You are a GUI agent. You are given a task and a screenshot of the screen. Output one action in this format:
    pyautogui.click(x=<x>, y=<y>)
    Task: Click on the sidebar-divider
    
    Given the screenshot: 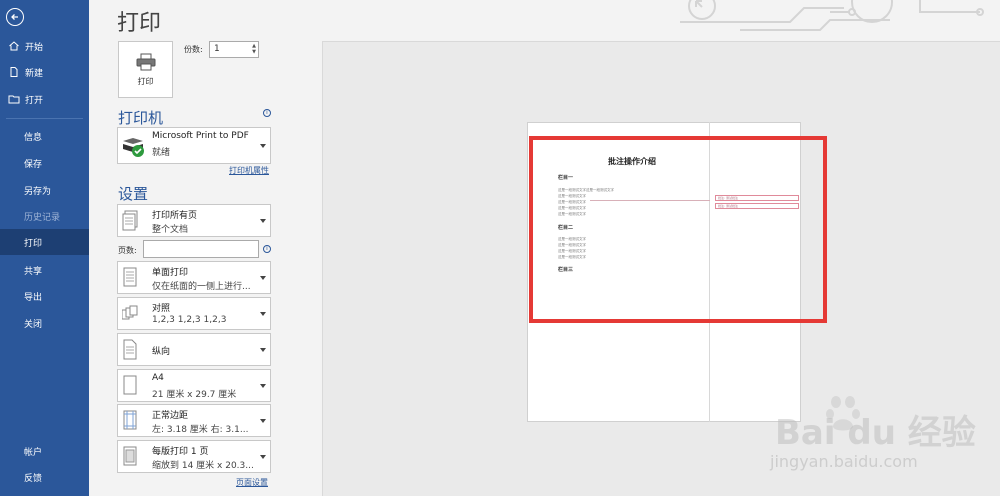 What is the action you would take?
    pyautogui.click(x=44, y=118)
    